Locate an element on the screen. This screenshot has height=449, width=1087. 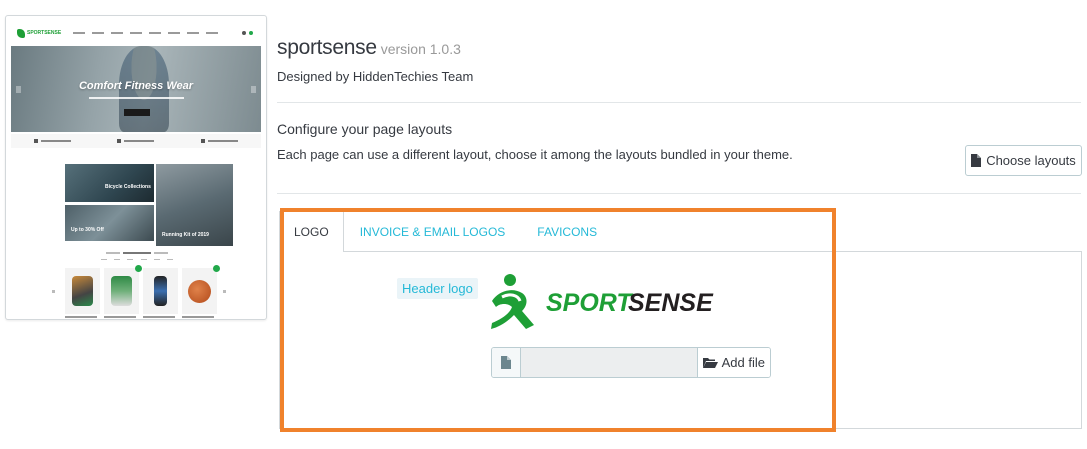
logo-tabs: LOGO INVOICE & EMAIL LOGOS FAVICONS is located at coordinates (446, 231).